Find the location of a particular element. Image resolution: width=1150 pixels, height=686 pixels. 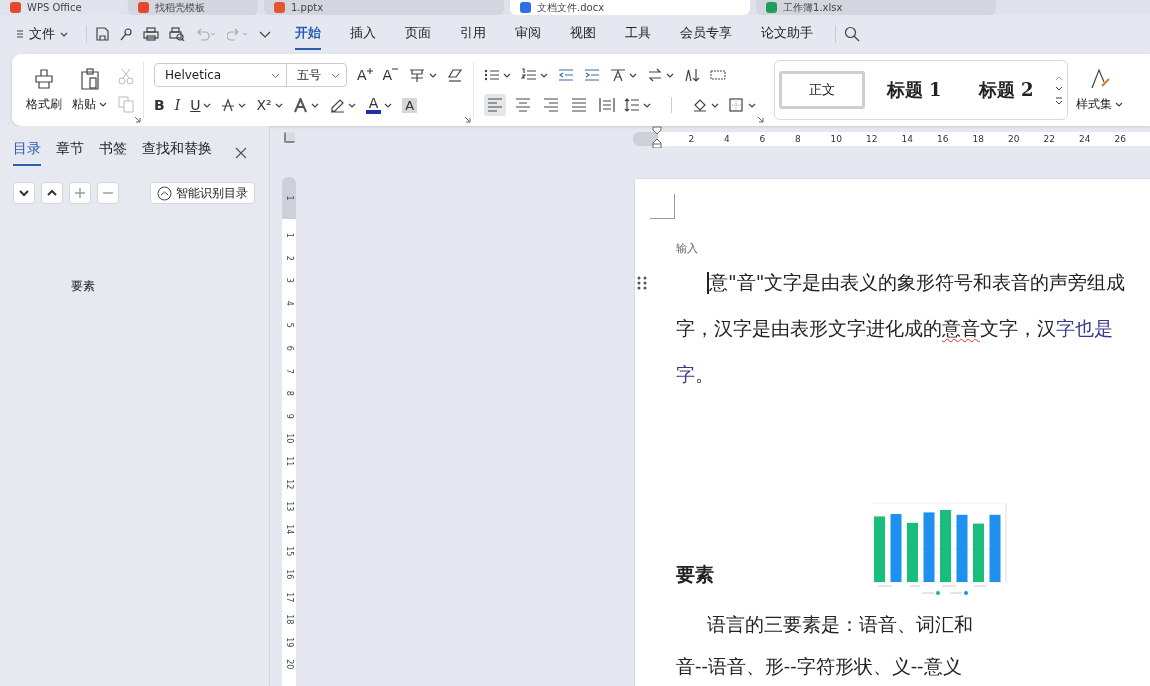

file-menu: 文件 is located at coordinates (42, 34).